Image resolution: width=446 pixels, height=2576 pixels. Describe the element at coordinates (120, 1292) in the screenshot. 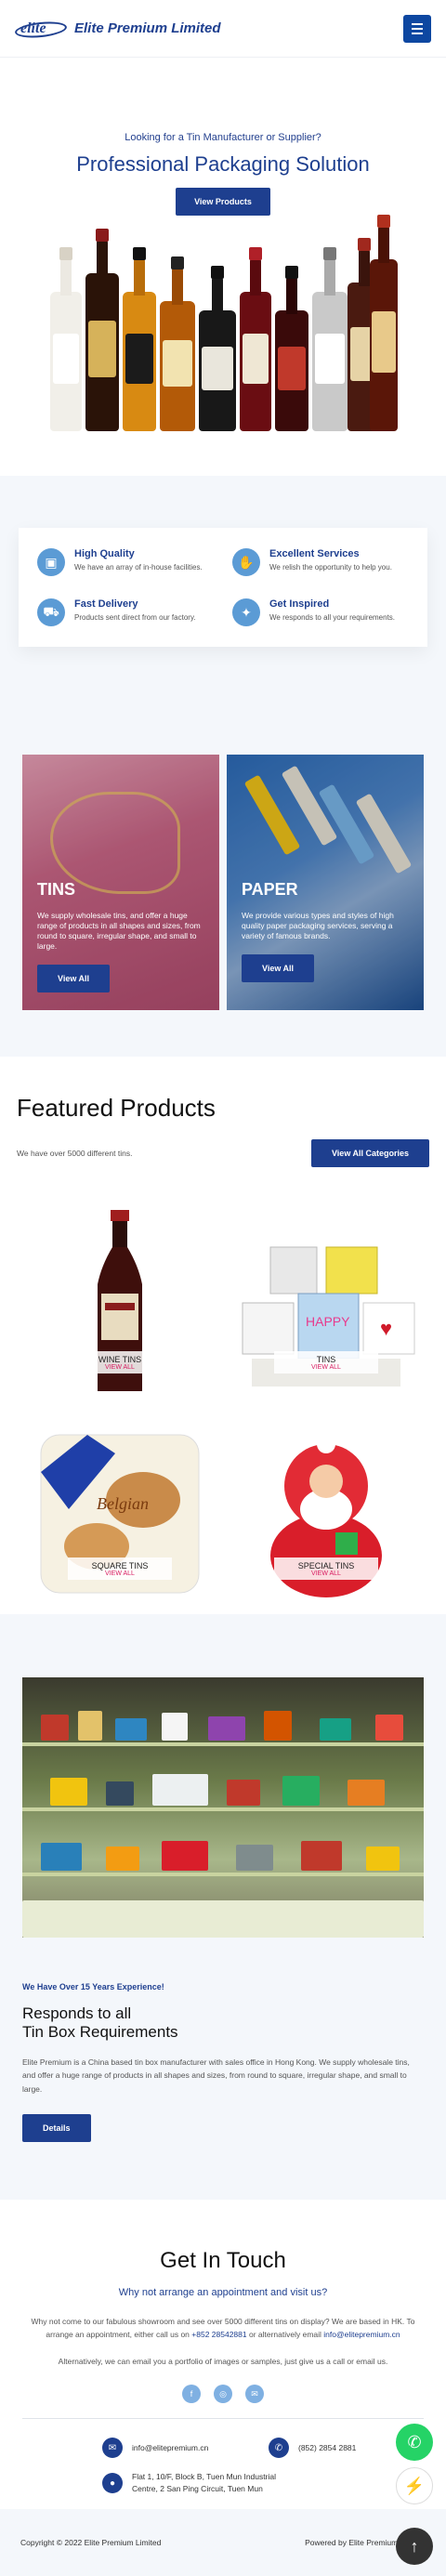

I see `product-wine-tins: WINE TINS VIEW ALL` at that location.